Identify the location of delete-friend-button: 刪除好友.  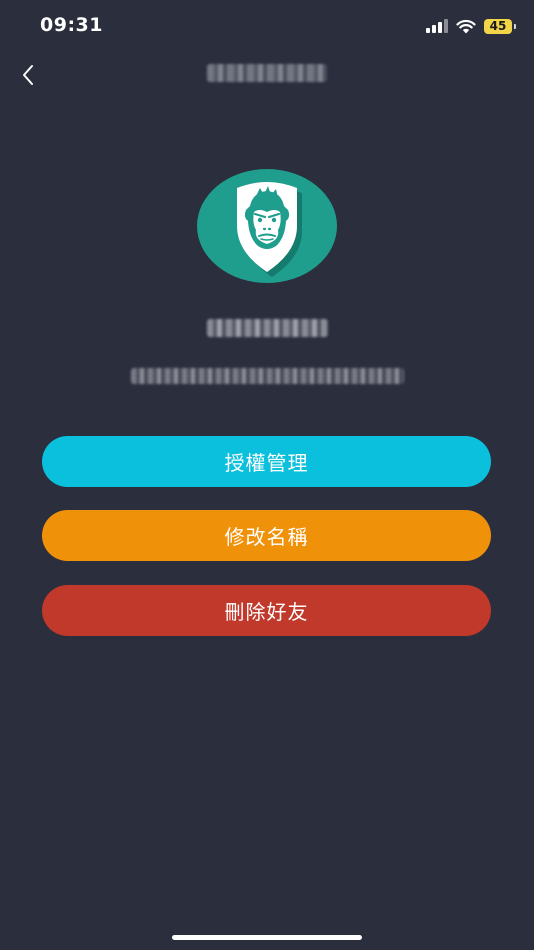
(266, 610).